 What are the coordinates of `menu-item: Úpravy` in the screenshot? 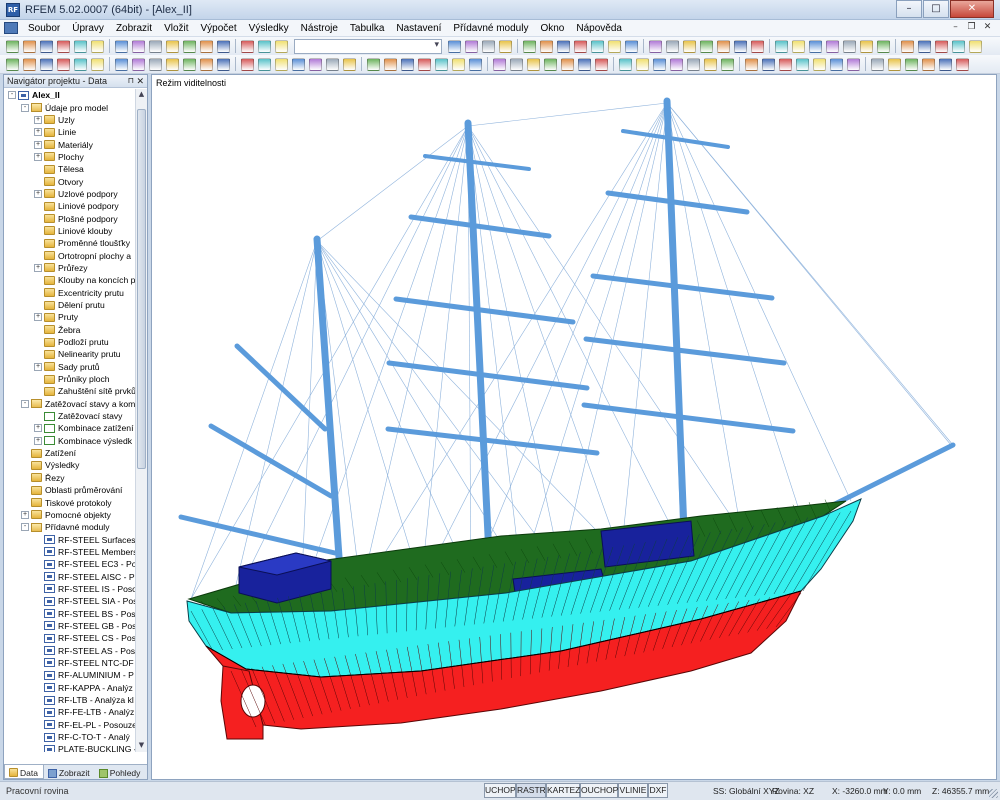 It's located at (88, 28).